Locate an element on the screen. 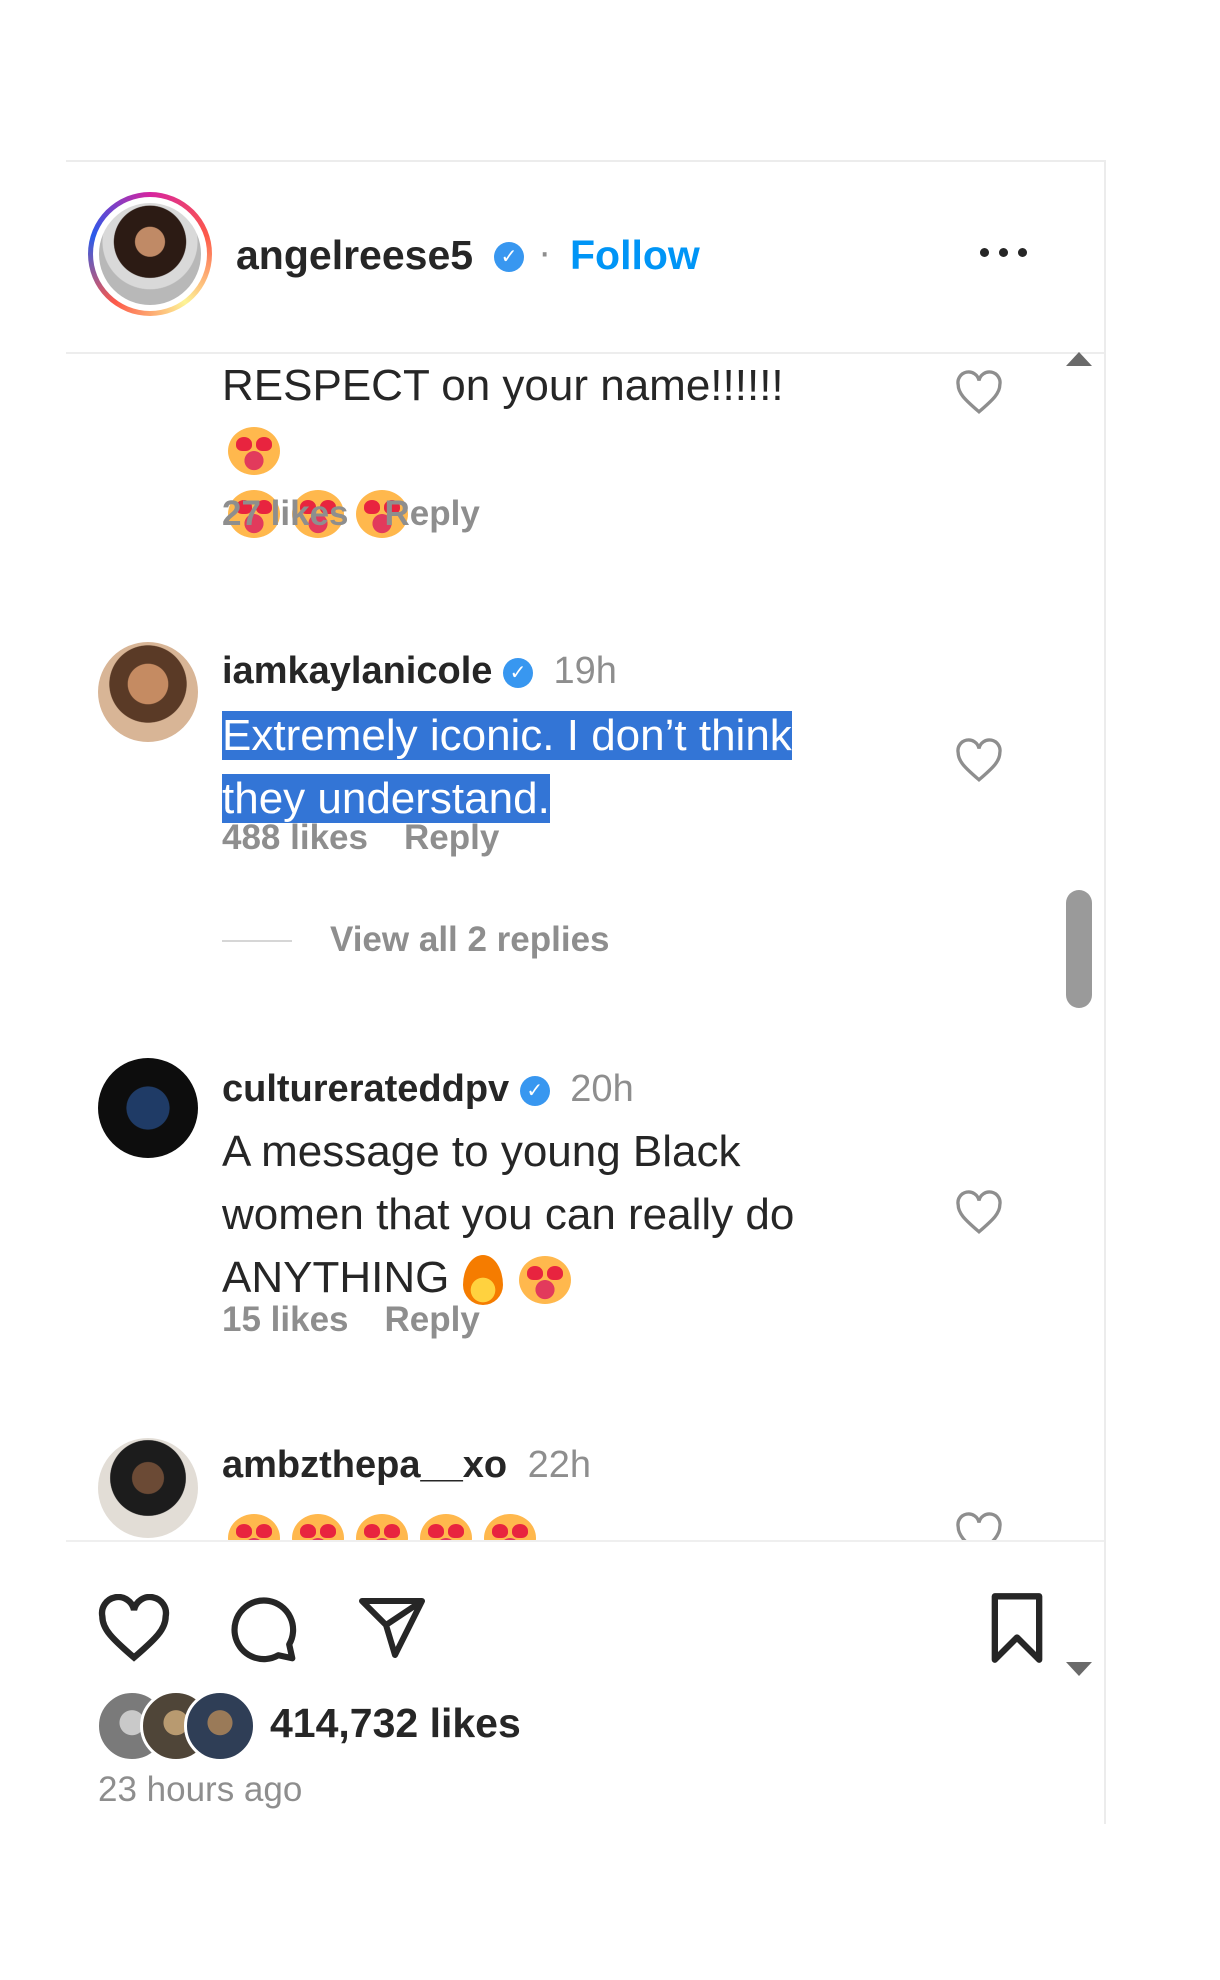  like-heart-icon is located at coordinates (134, 1629).